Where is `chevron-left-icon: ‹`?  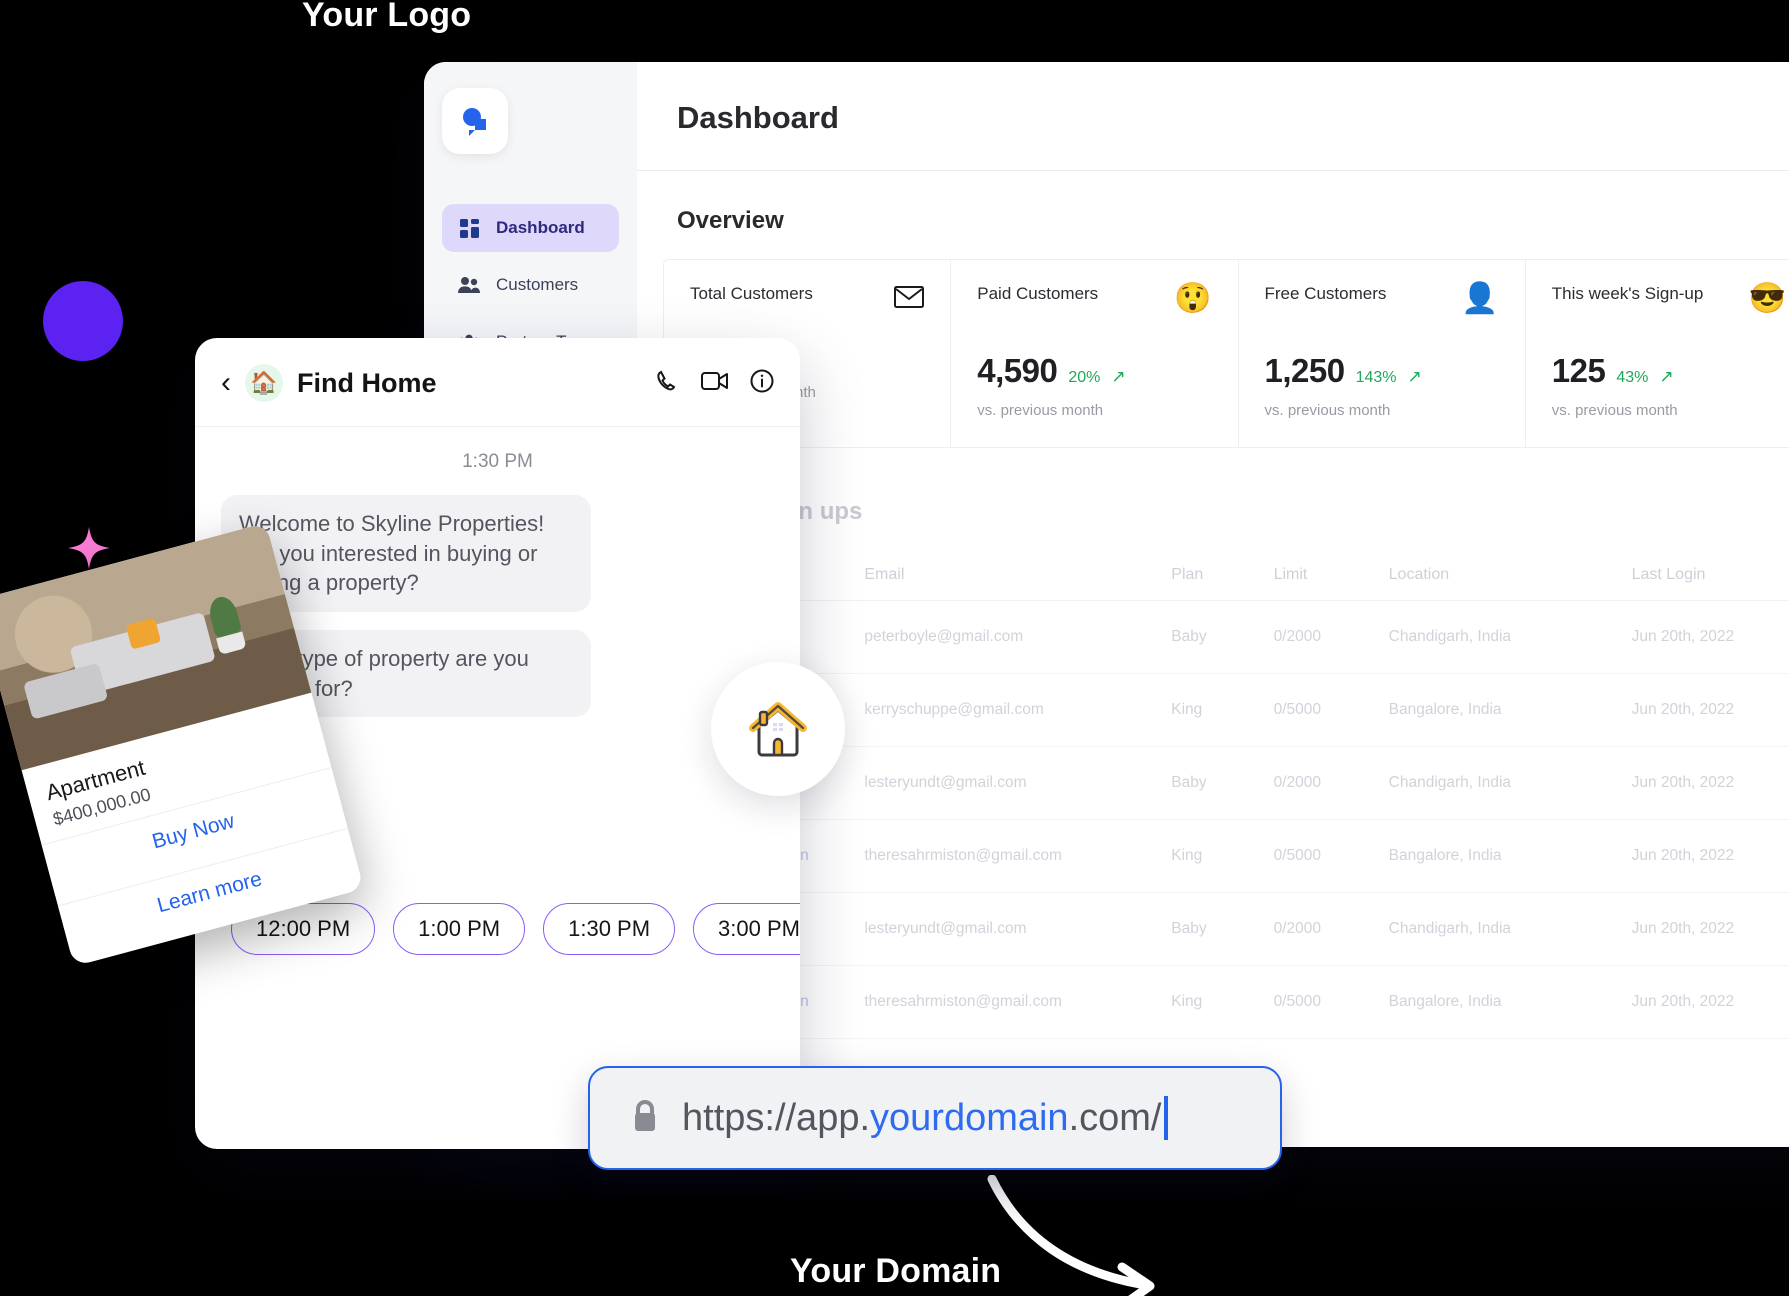 chevron-left-icon: ‹ is located at coordinates (226, 383).